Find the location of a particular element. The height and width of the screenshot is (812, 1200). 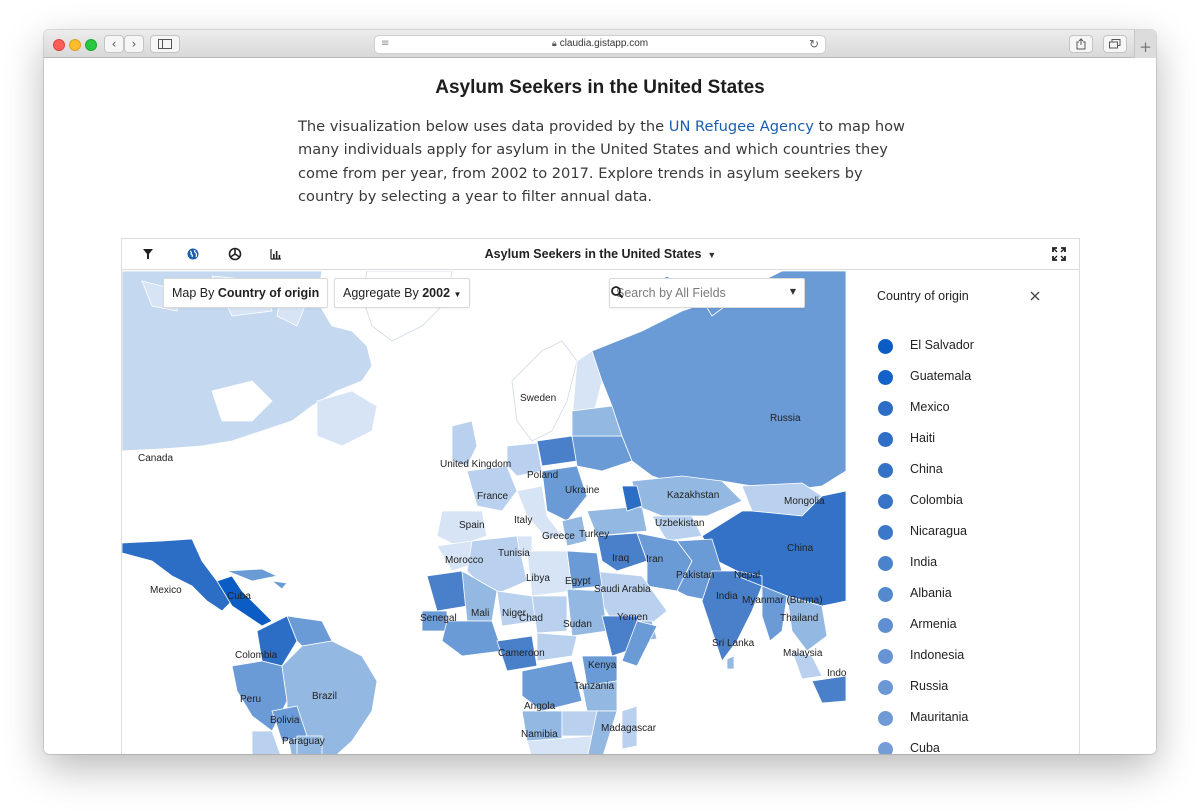

country-label: Cuba is located at coordinates (239, 596).